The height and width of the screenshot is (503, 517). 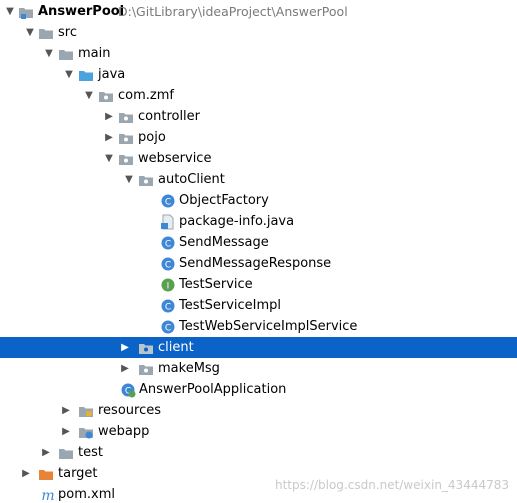 I want to click on excluded-folder-icon, so click(x=46, y=475).